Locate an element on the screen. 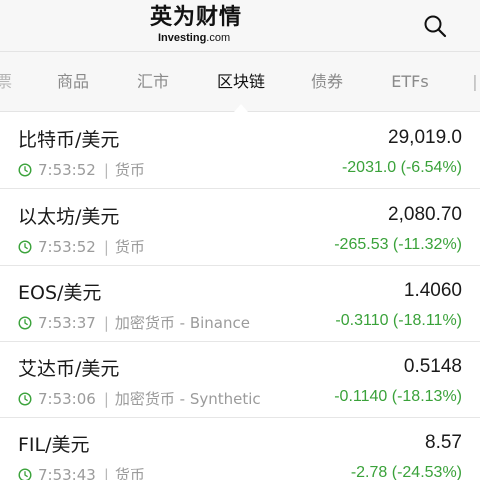  instrument-price: 2,080.70 is located at coordinates (425, 214).